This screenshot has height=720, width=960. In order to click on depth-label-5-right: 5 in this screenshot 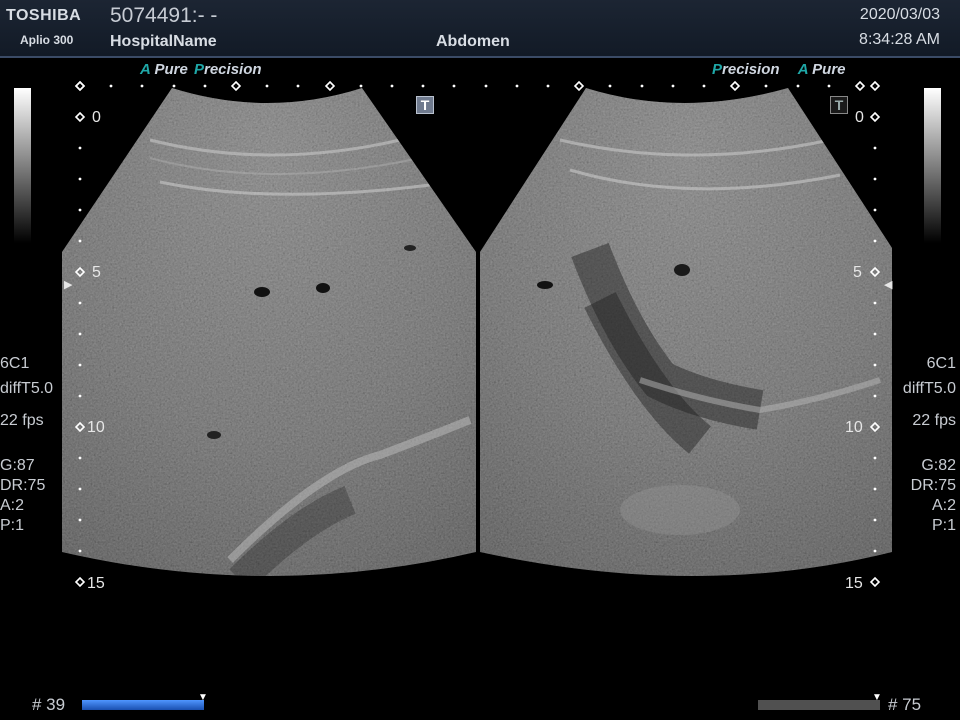, I will do `click(857, 272)`.